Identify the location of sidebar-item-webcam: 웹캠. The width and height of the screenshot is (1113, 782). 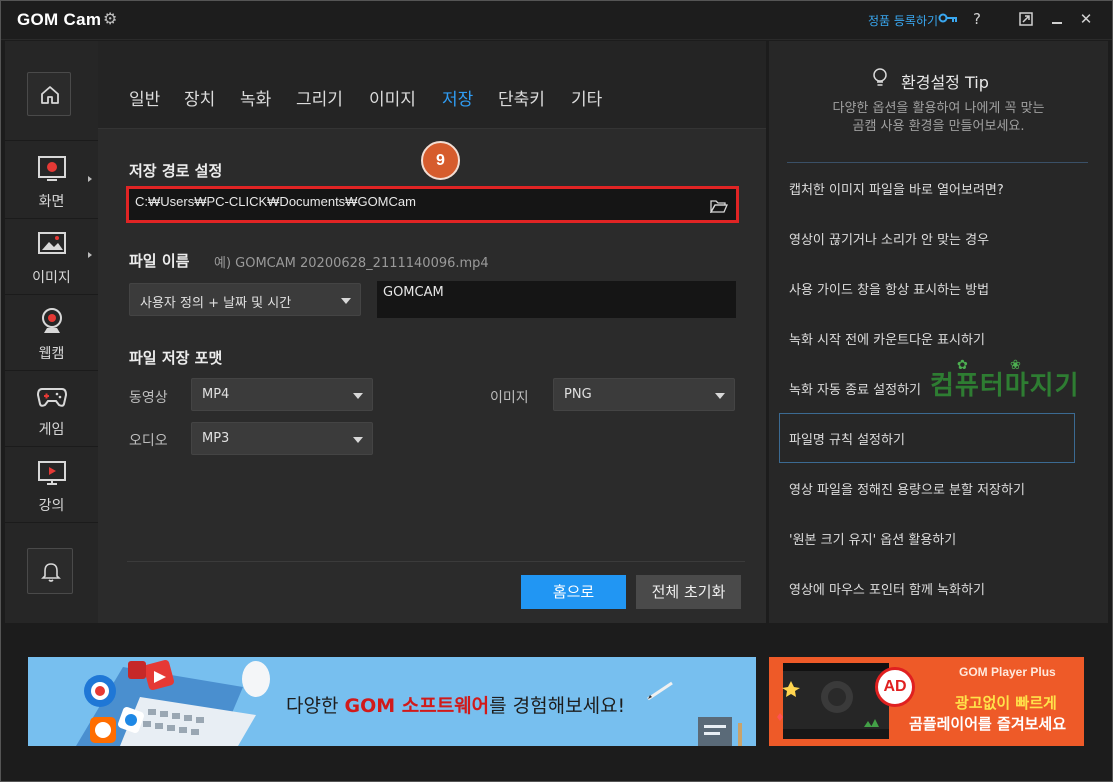
(51, 332).